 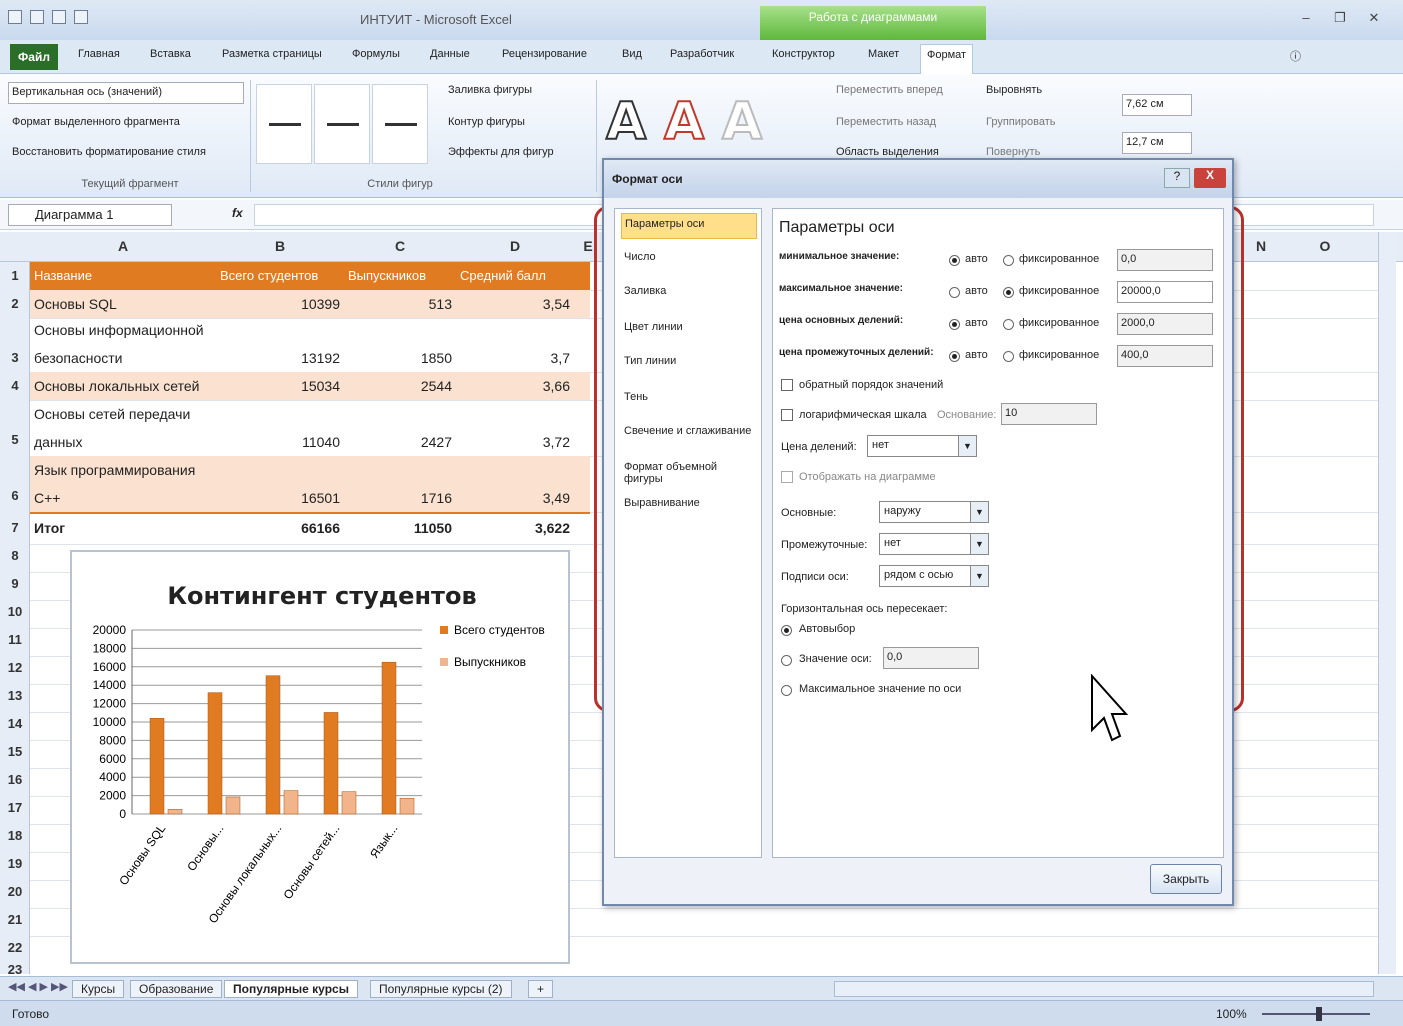 I want to click on sheet-nav-icon: ◀◀ ◀ ▶ ▶▶, so click(x=38, y=986).